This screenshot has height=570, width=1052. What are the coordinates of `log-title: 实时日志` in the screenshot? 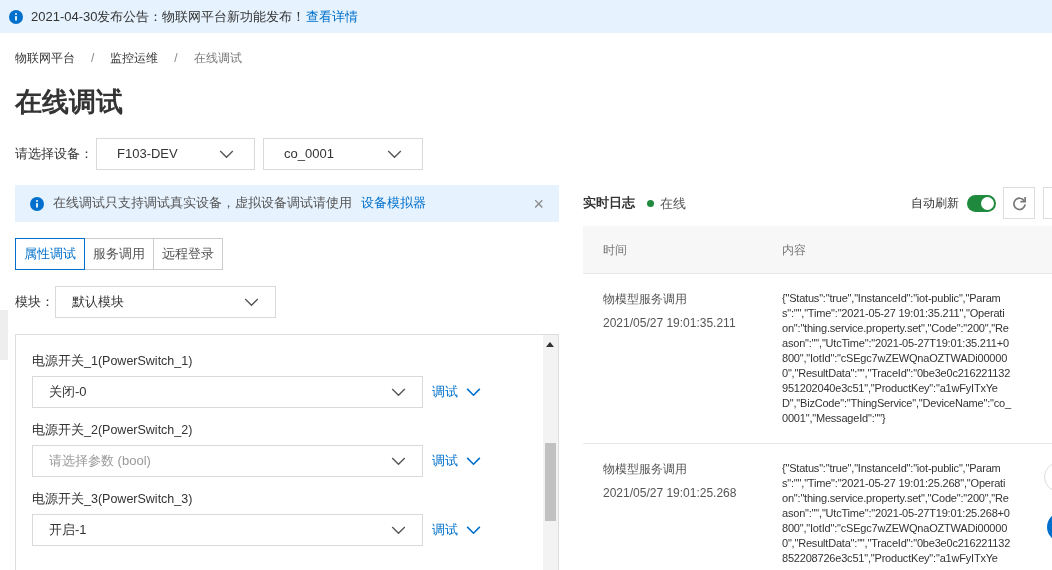 It's located at (609, 203).